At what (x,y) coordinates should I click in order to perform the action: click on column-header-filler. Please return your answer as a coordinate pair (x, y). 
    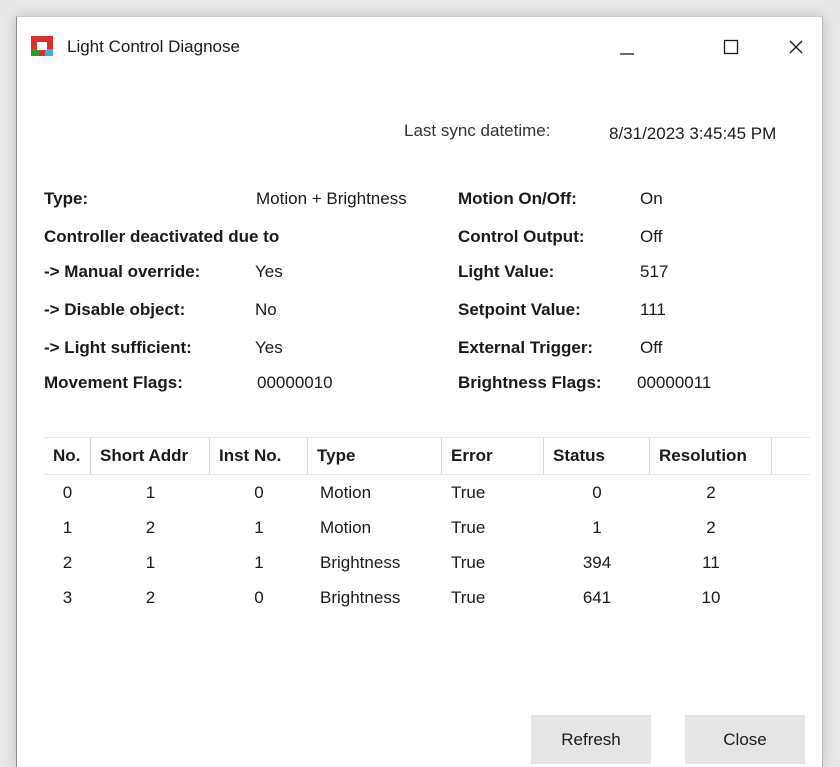
    Looking at the image, I should click on (791, 456).